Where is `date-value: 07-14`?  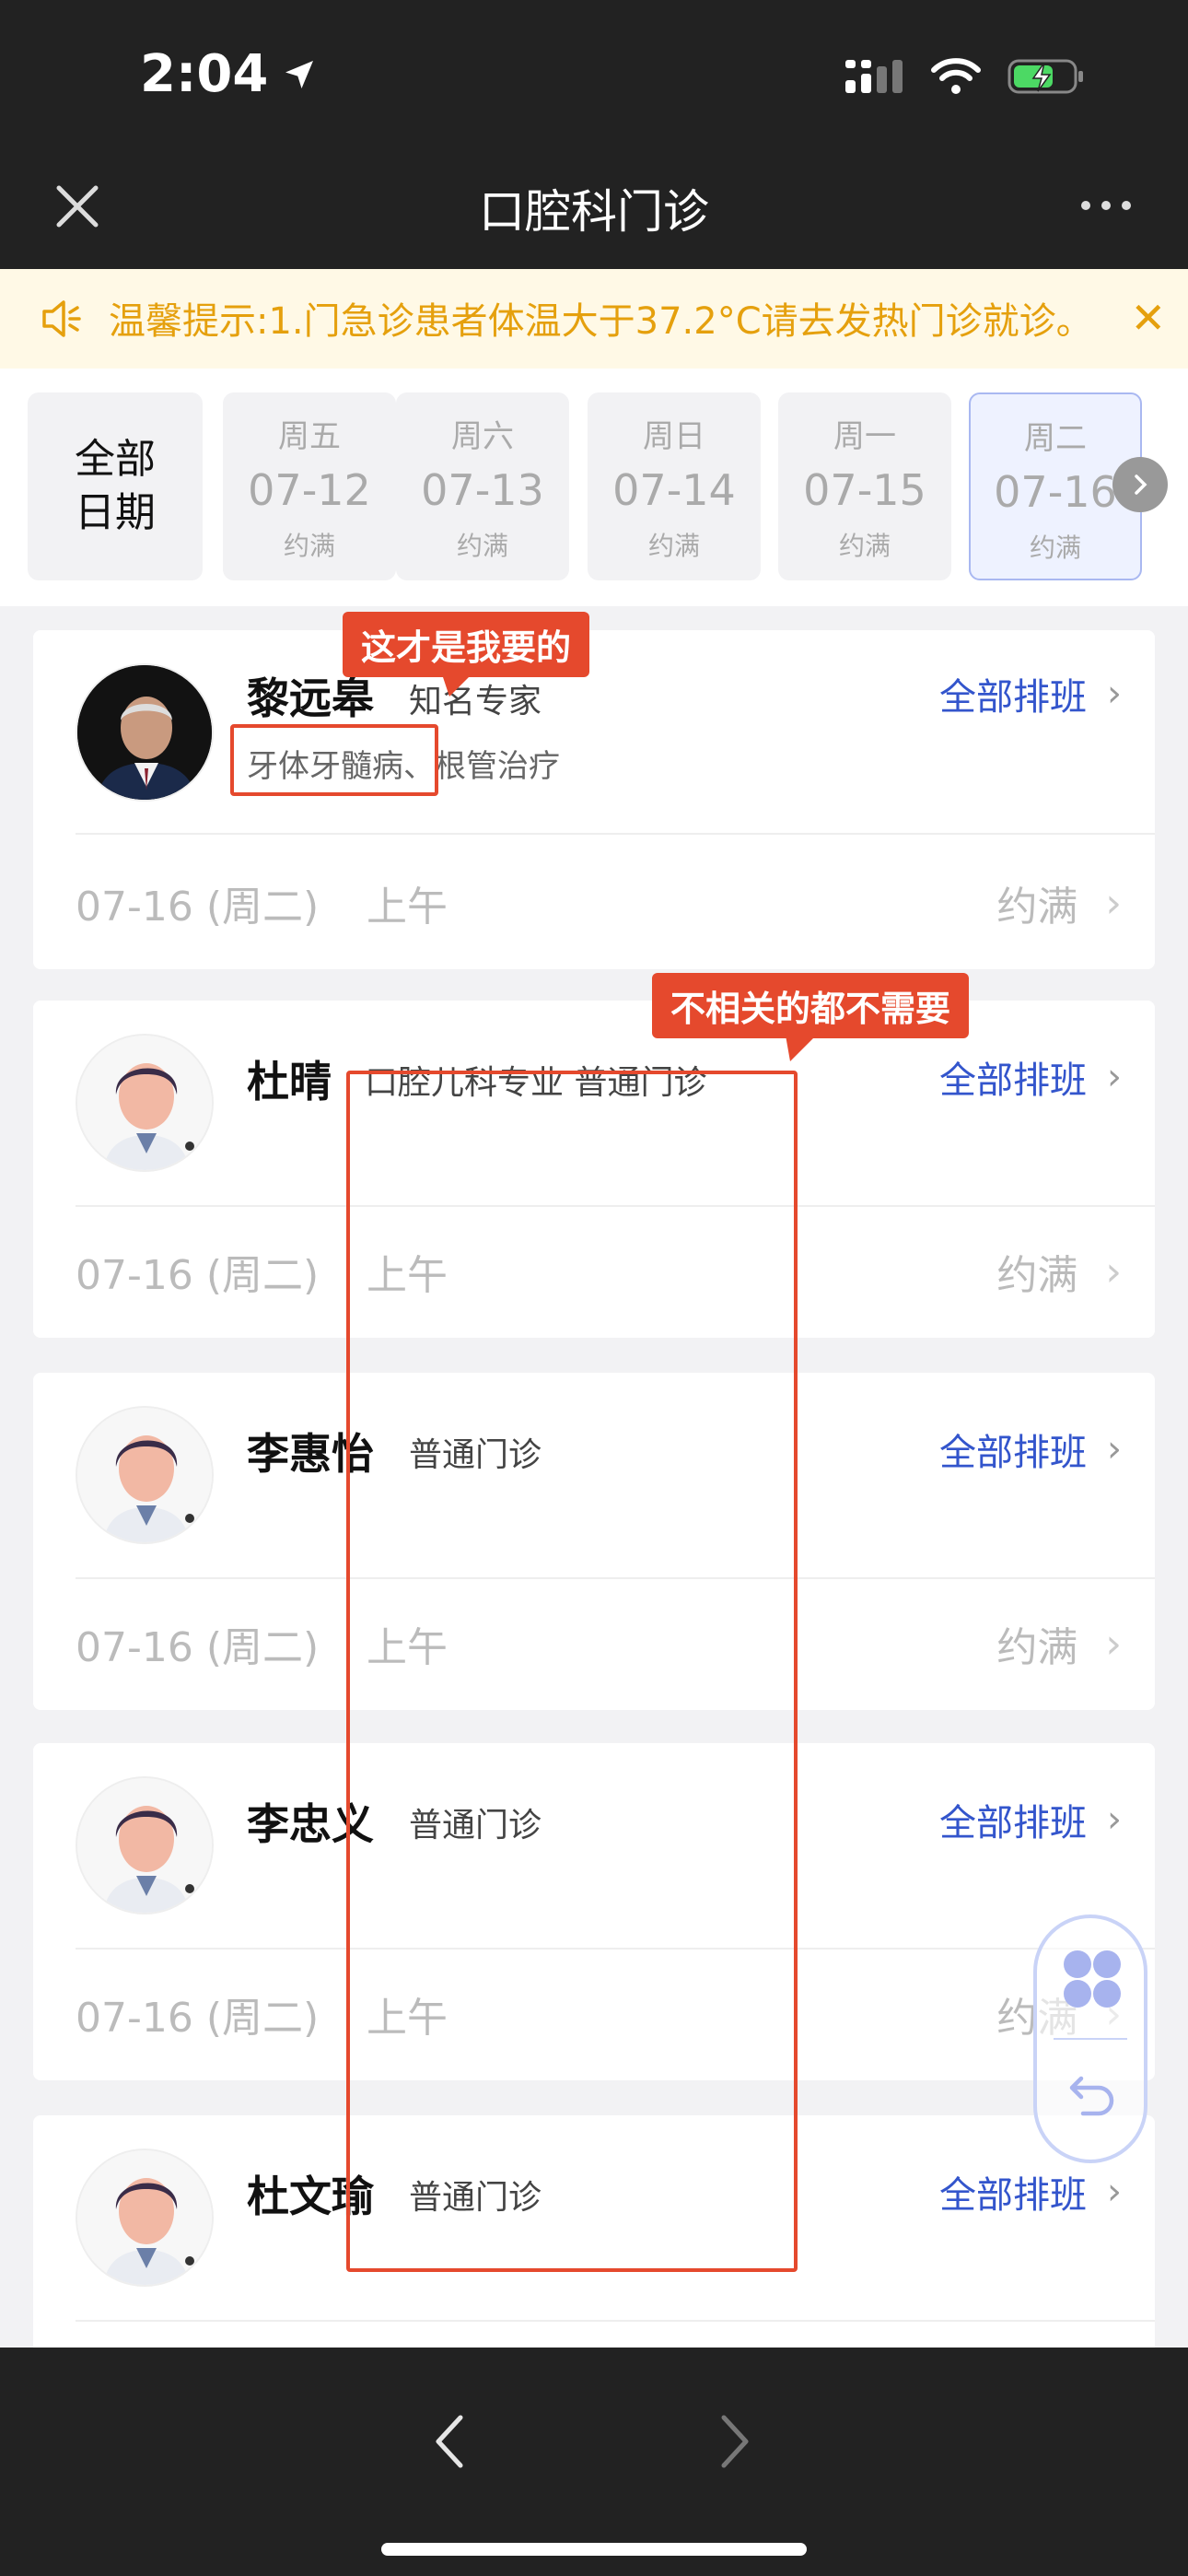 date-value: 07-14 is located at coordinates (674, 490).